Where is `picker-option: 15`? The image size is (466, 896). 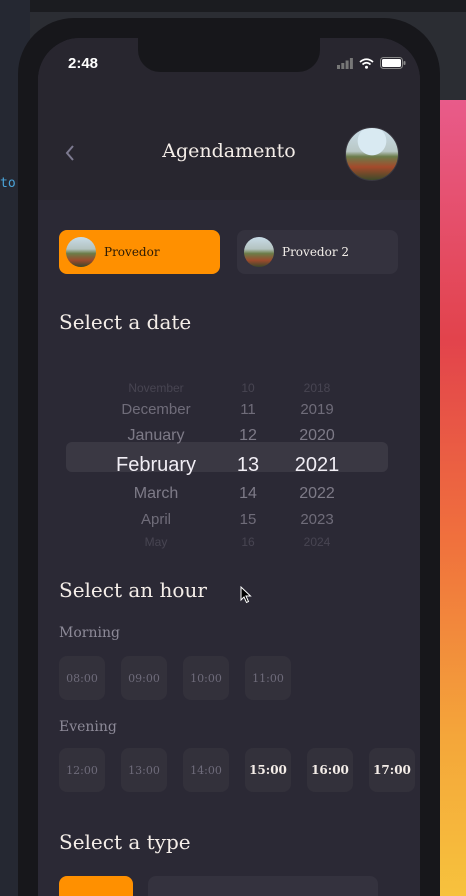 picker-option: 15 is located at coordinates (248, 520).